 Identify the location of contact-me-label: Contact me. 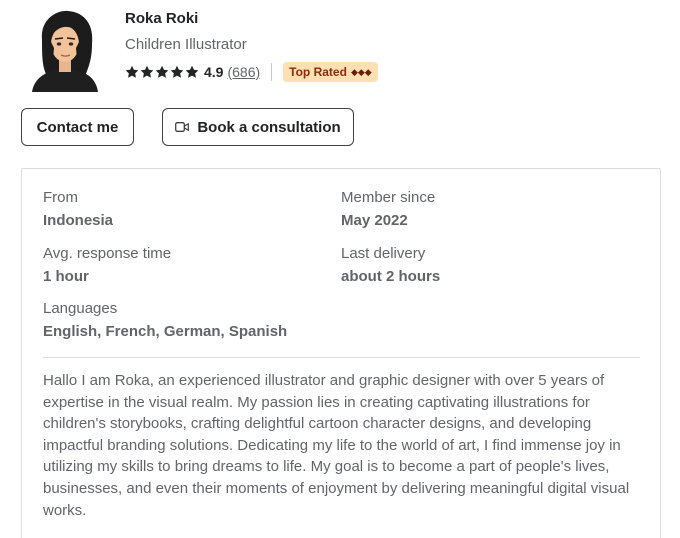
(77, 127).